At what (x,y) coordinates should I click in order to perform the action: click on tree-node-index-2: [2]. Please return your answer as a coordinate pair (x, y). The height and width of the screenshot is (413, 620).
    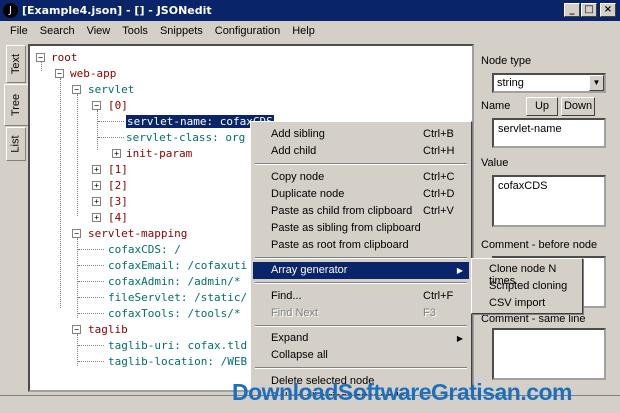
    Looking at the image, I should click on (118, 185).